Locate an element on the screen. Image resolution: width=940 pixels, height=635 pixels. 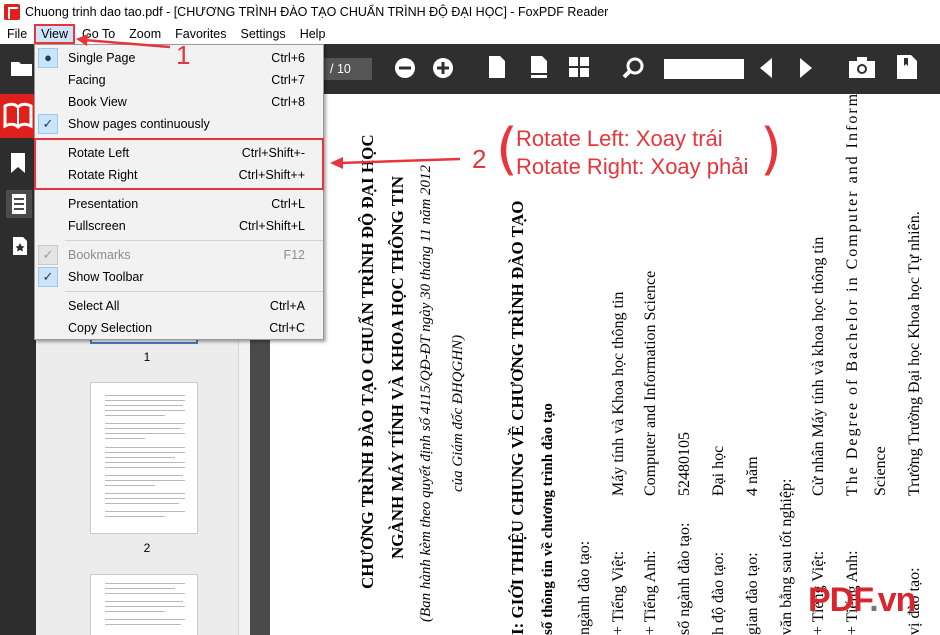
annotation-close-paren: ) is located at coordinates (771, 149).